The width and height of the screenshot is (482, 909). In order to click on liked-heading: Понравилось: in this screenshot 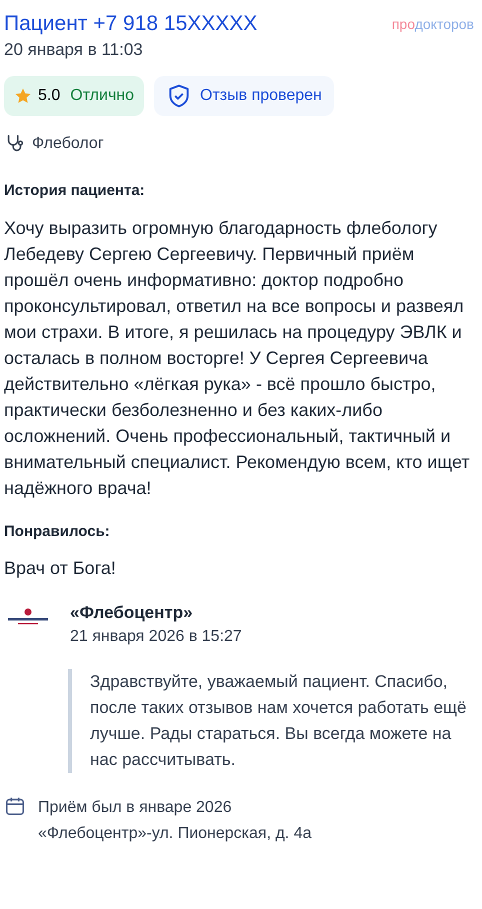, I will do `click(57, 532)`.